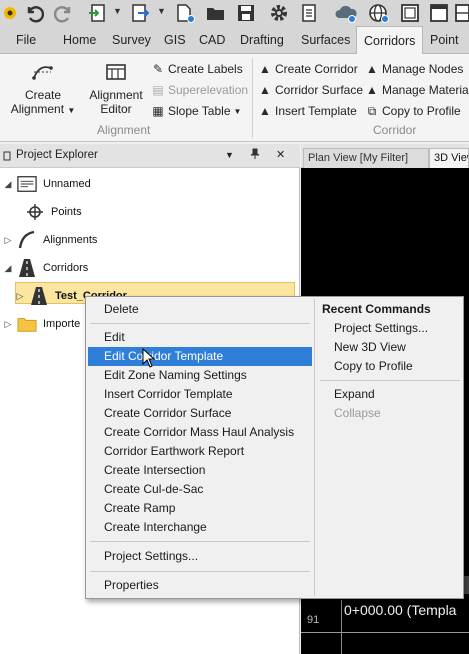 The width and height of the screenshot is (469, 654). I want to click on corridor-surface-icon: ▲, so click(265, 90).